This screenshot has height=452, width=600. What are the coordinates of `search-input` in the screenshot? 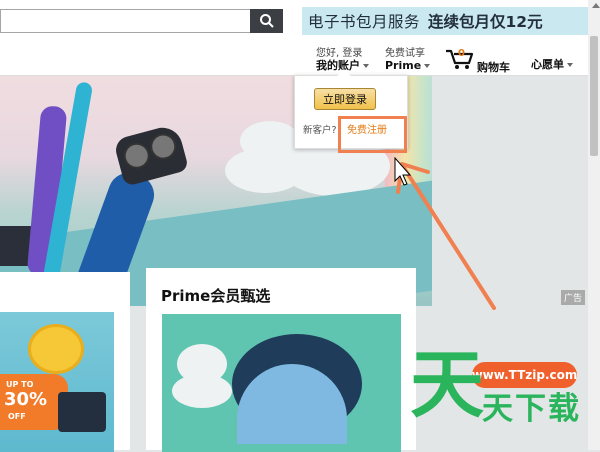 It's located at (125, 21).